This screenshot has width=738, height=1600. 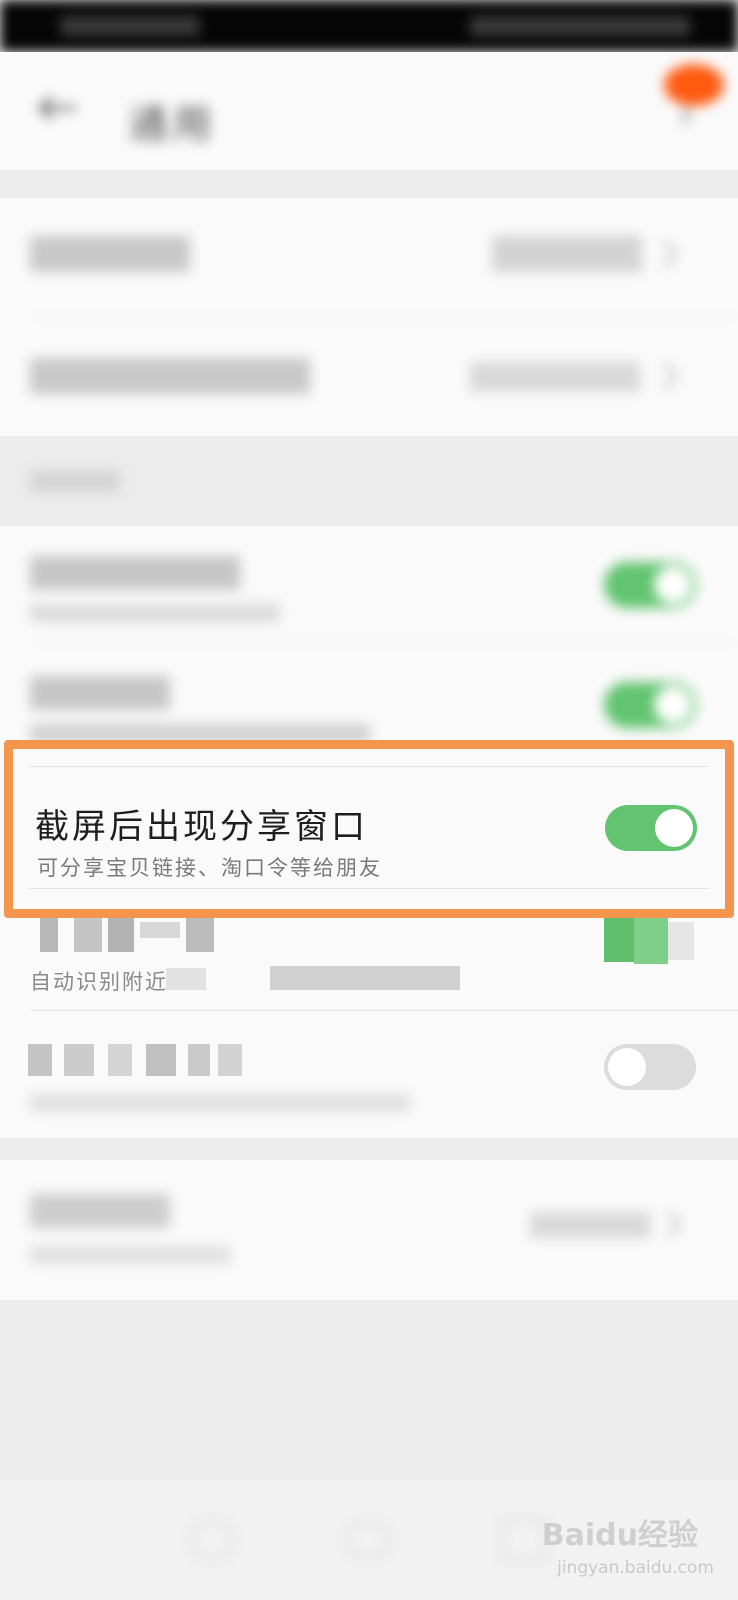 What do you see at coordinates (100, 693) in the screenshot?
I see `toggle-row-2-label` at bounding box center [100, 693].